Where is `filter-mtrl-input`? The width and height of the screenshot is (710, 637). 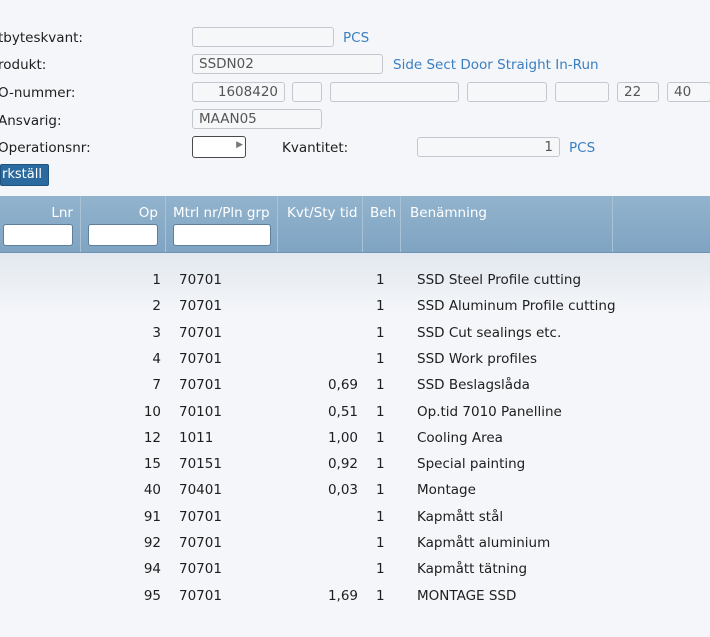 filter-mtrl-input is located at coordinates (222, 235).